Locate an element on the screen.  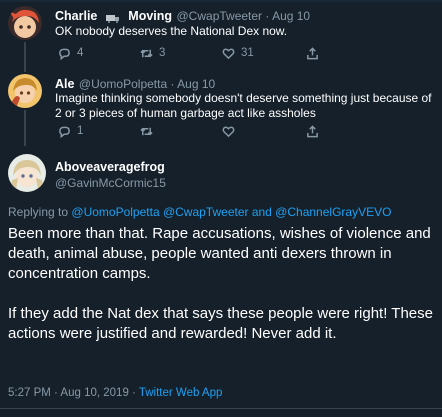
retweet-count: 3 is located at coordinates (162, 53).